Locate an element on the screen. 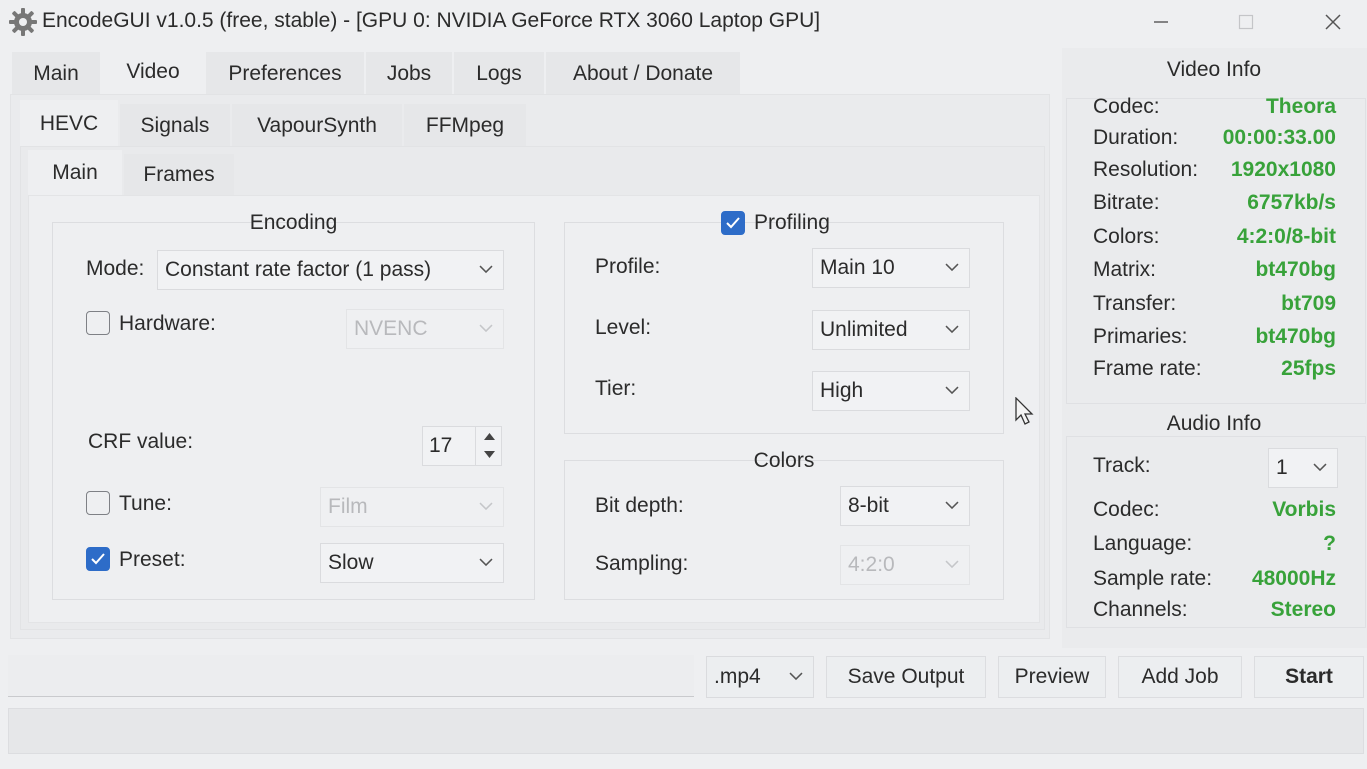 The height and width of the screenshot is (769, 1367). status-bar is located at coordinates (686, 731).